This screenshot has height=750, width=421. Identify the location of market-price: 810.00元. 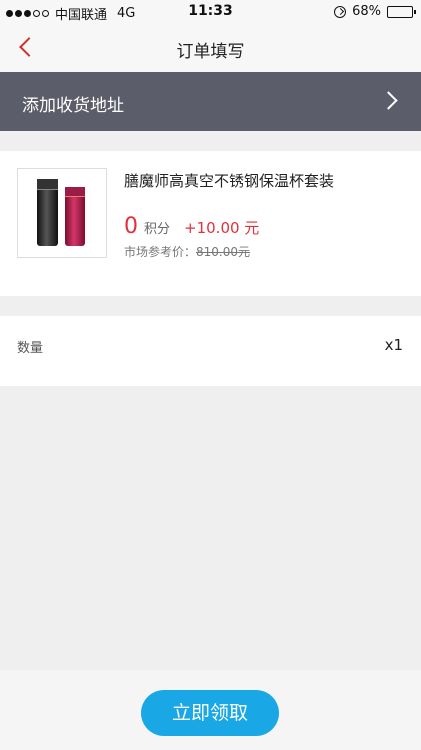
(223, 252).